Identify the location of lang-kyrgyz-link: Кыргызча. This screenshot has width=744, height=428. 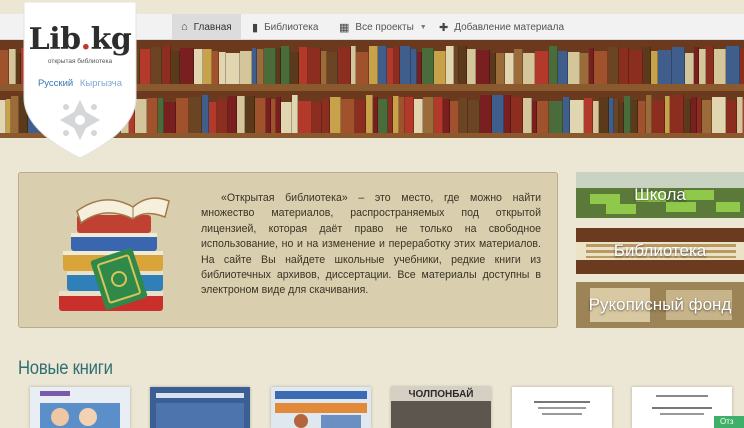
(101, 83).